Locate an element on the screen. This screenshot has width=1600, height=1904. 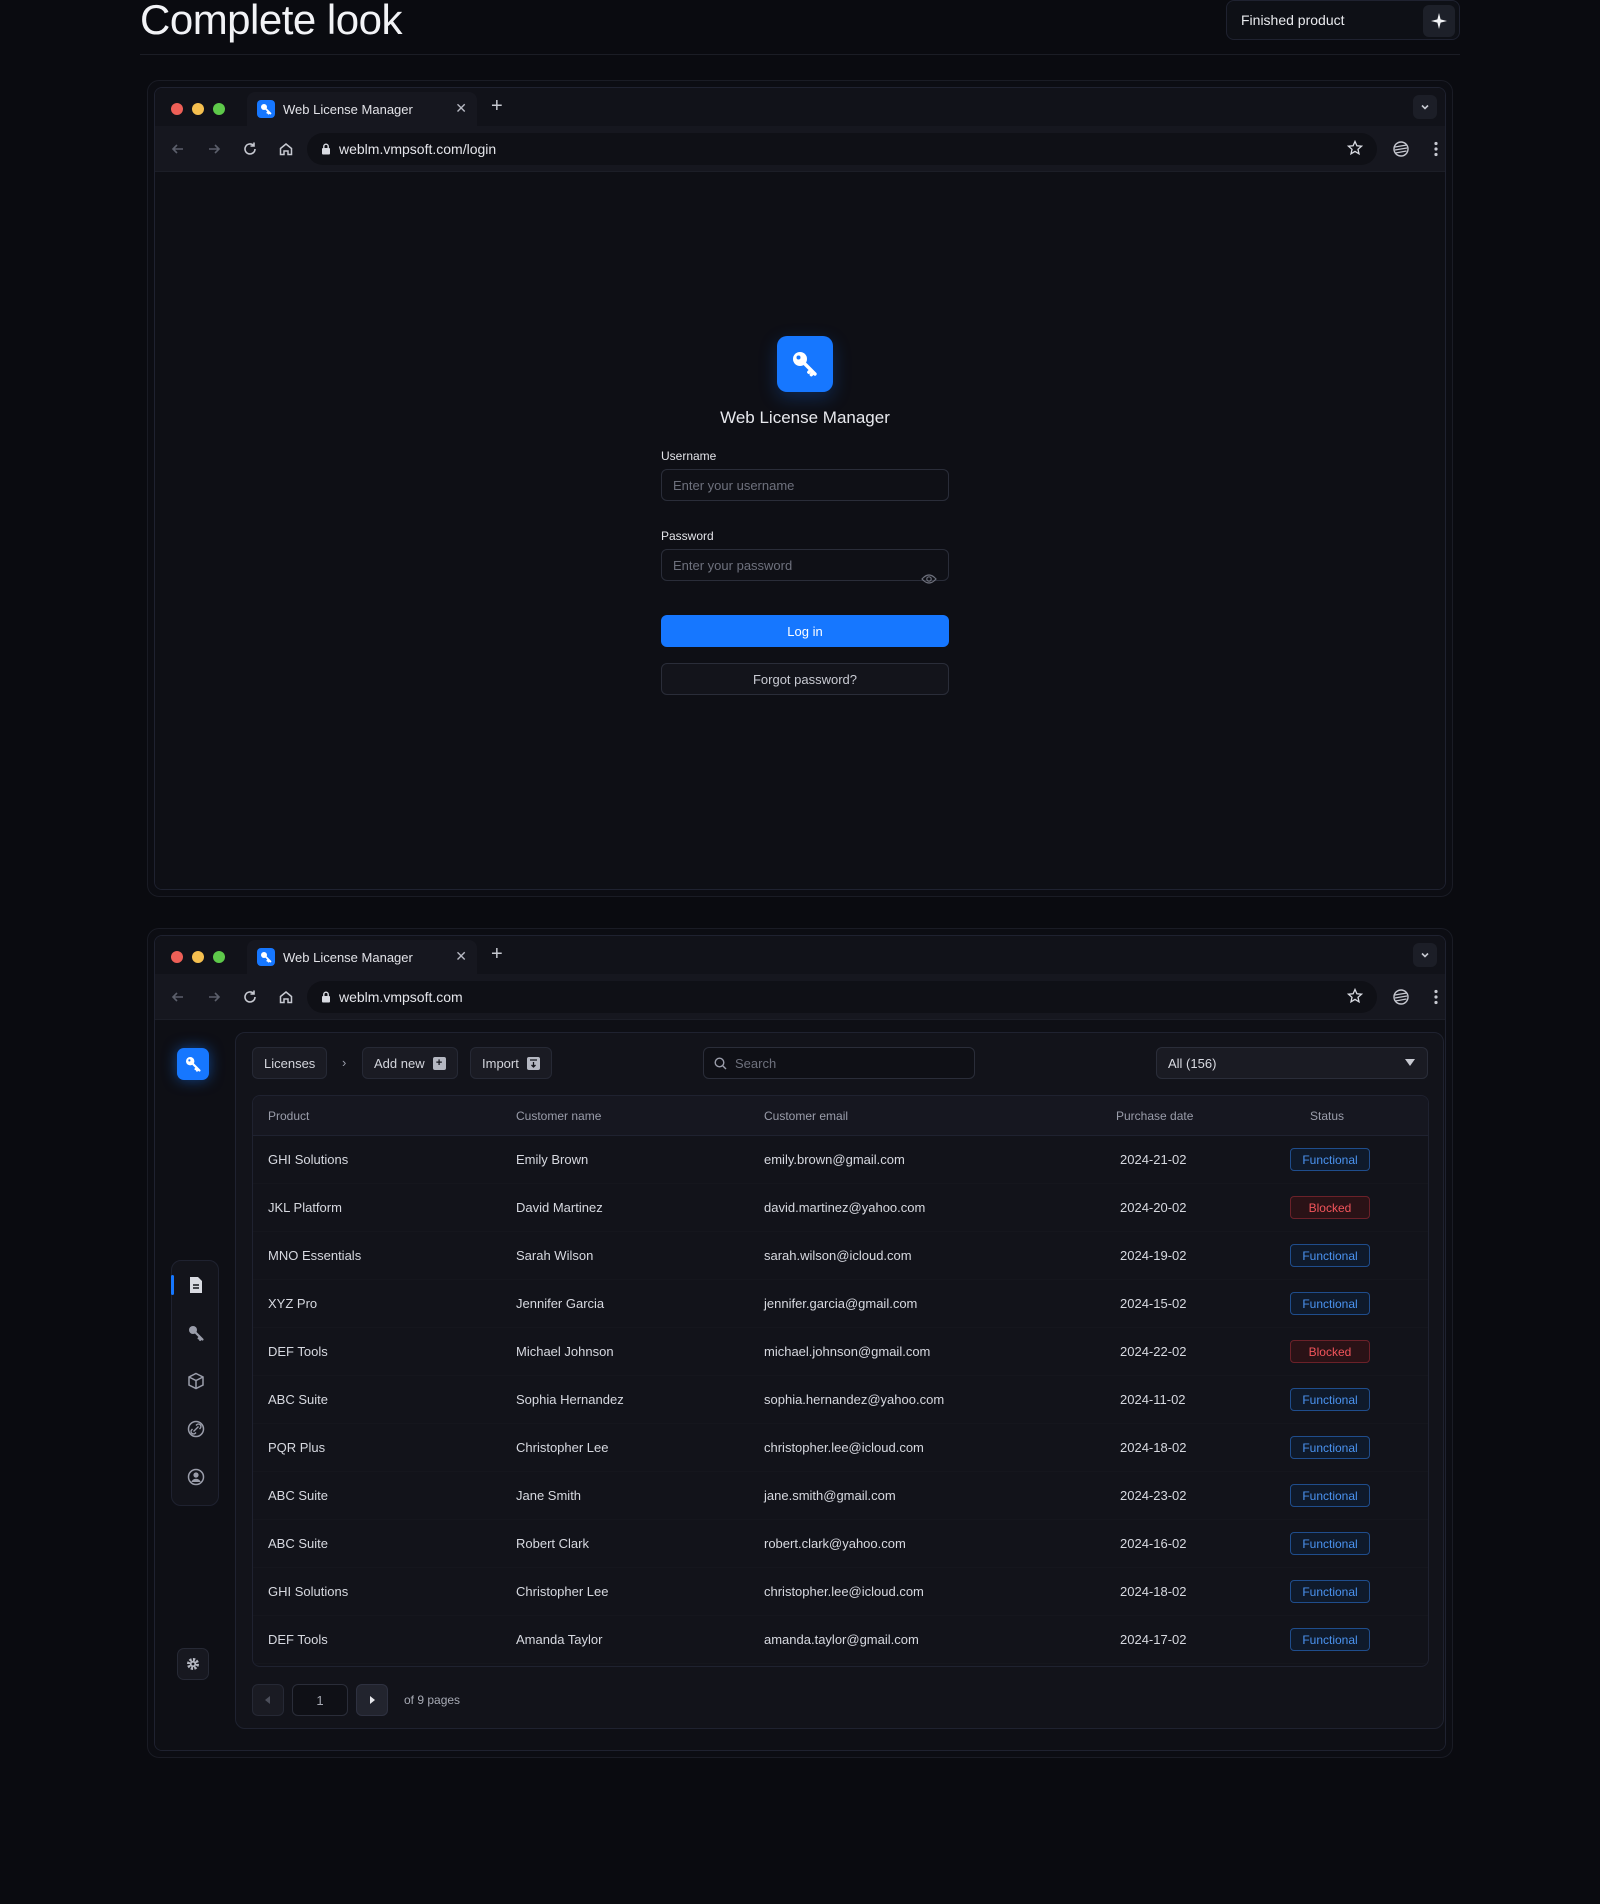
filter-value: All (156) is located at coordinates (1192, 1063).